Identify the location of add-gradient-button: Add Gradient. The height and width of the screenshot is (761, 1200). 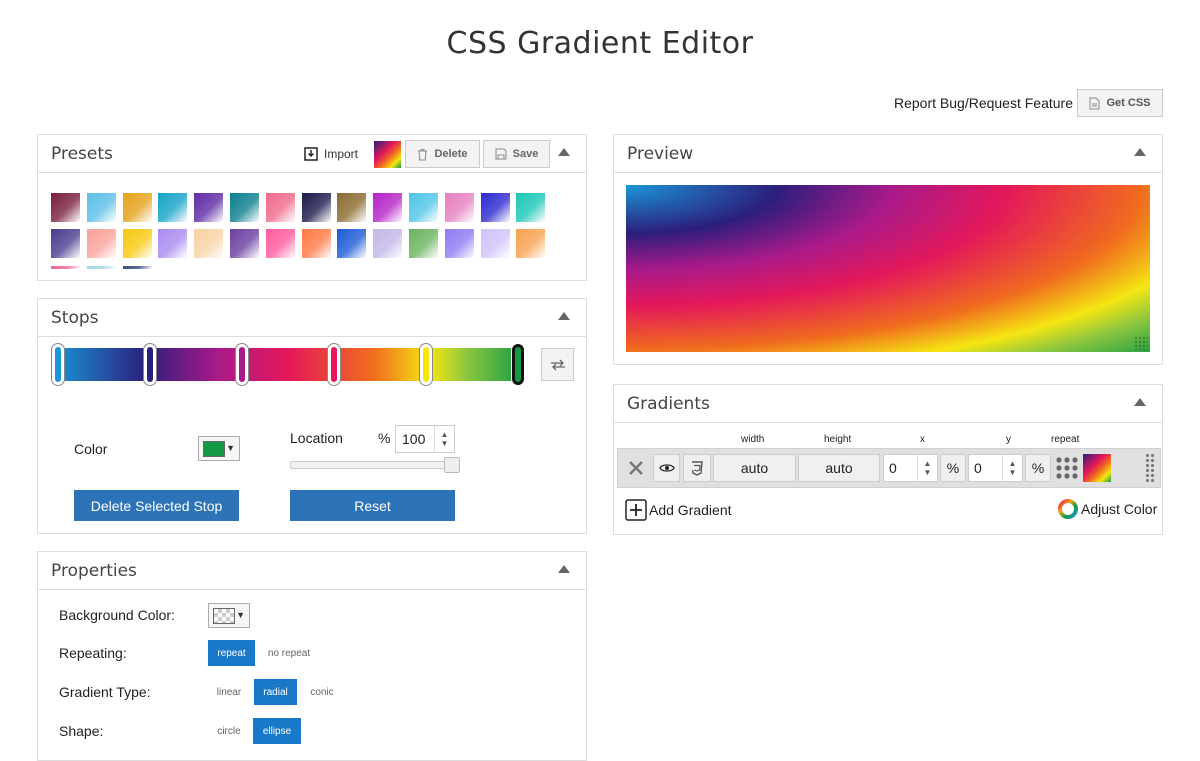
(678, 510).